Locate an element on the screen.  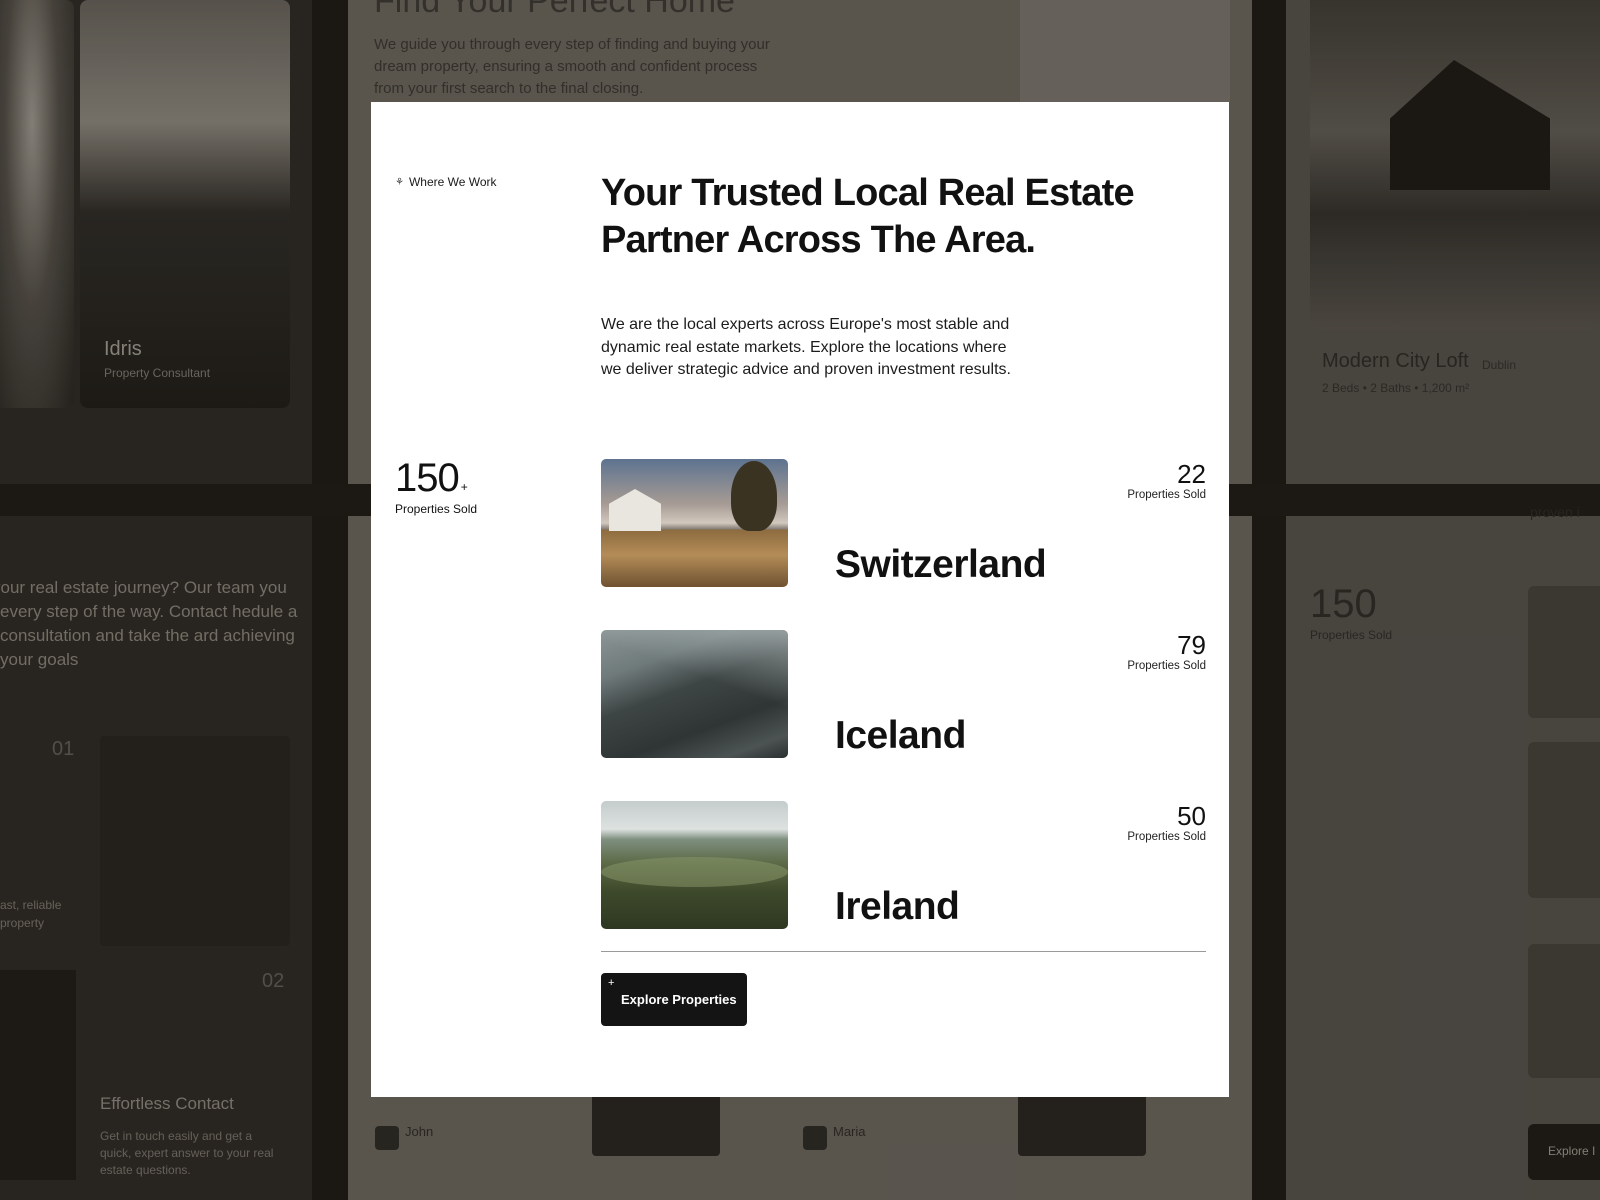
testimonial-name: Maria is located at coordinates (849, 1131).